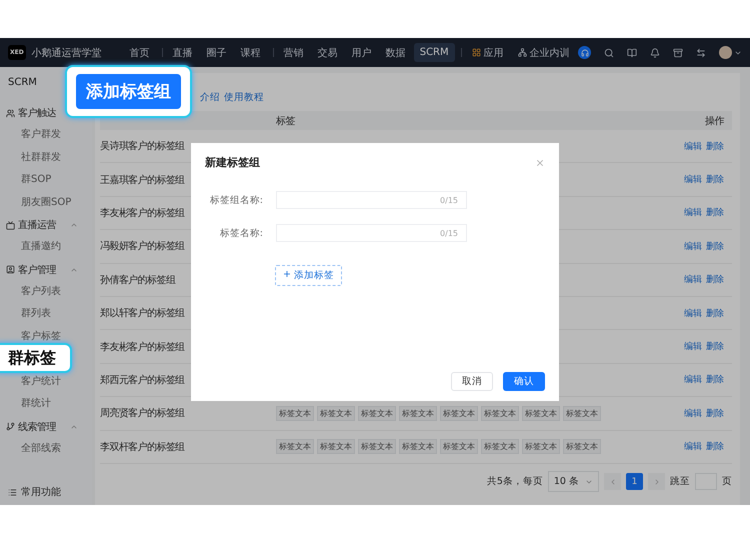 The image size is (750, 545). Describe the element at coordinates (235, 200) in the screenshot. I see `field-label: 标签组名称:` at that location.